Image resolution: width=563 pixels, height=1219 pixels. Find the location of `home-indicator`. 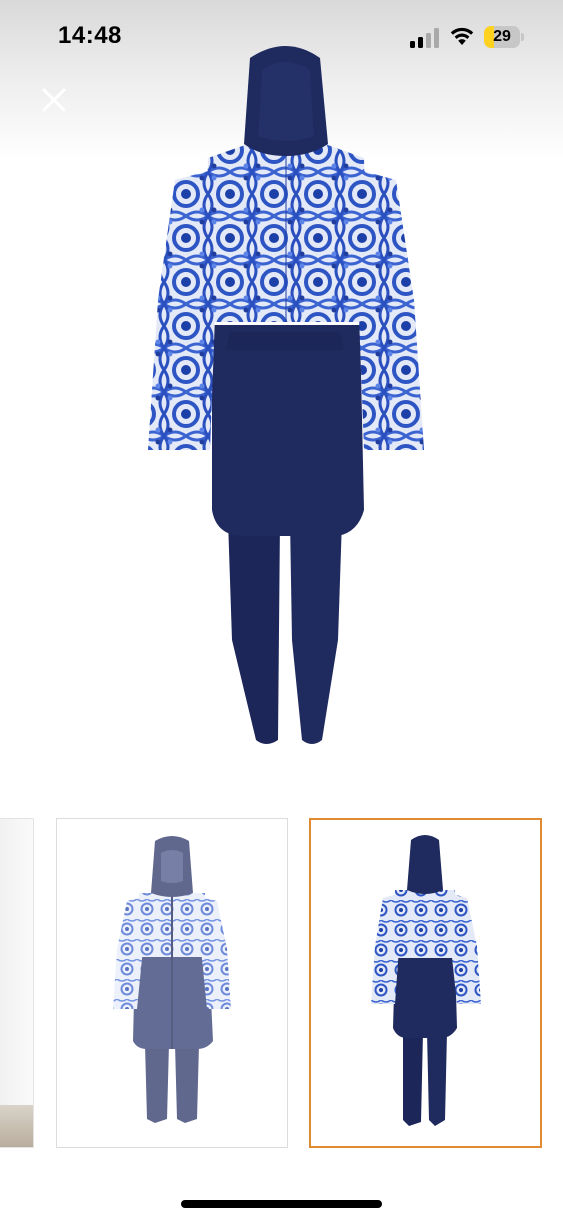

home-indicator is located at coordinates (281, 1204).